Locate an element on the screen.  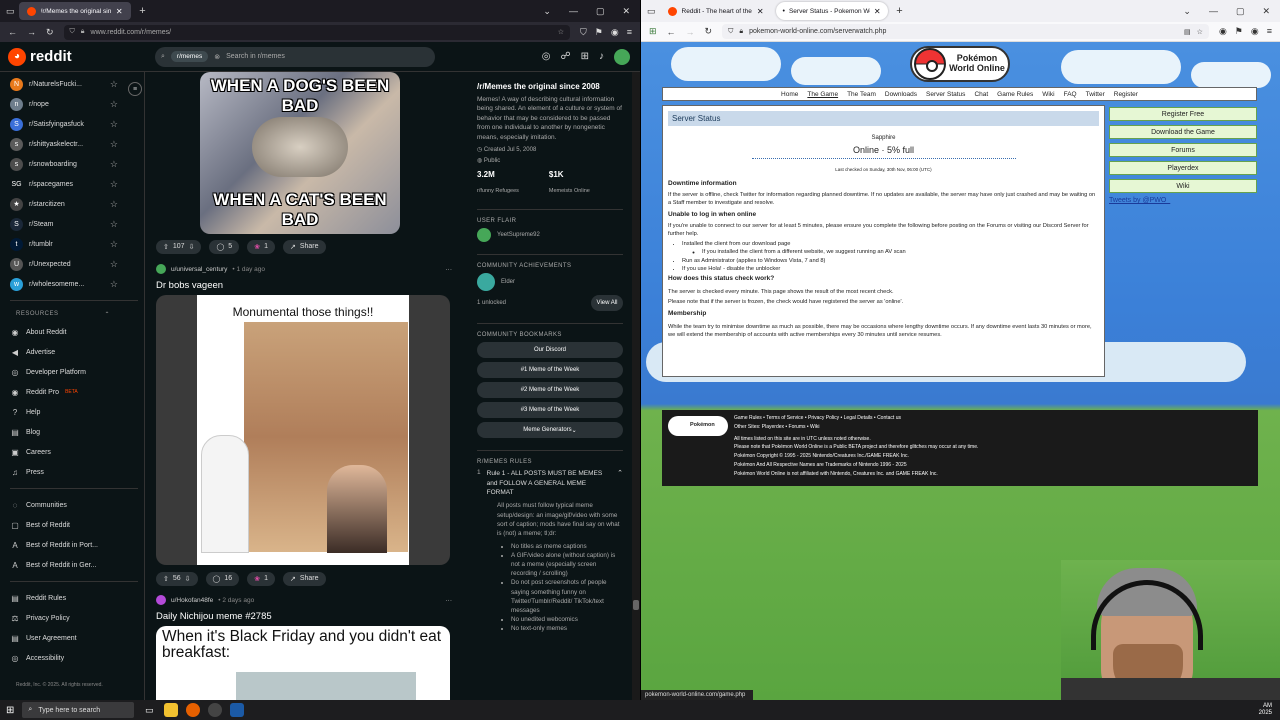
nav-link-twitter: Twitter is located at coordinates (1095, 94).